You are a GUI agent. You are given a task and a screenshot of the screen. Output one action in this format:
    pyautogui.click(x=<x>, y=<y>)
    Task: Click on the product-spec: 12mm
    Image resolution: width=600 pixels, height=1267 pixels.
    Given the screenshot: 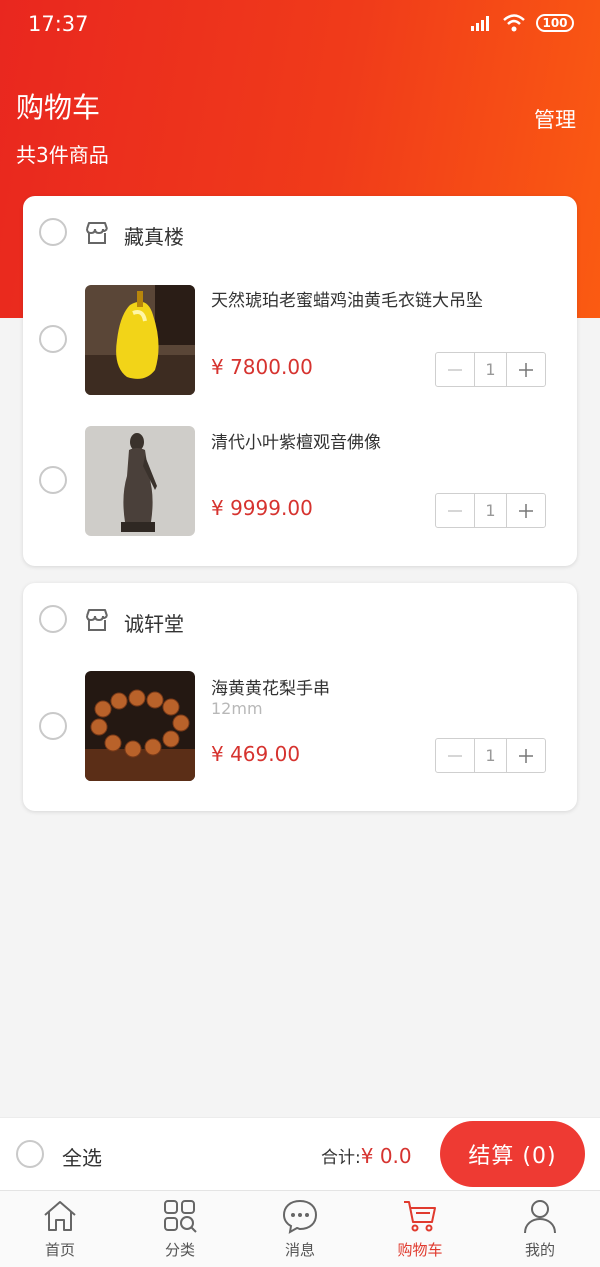 What is the action you would take?
    pyautogui.click(x=237, y=708)
    